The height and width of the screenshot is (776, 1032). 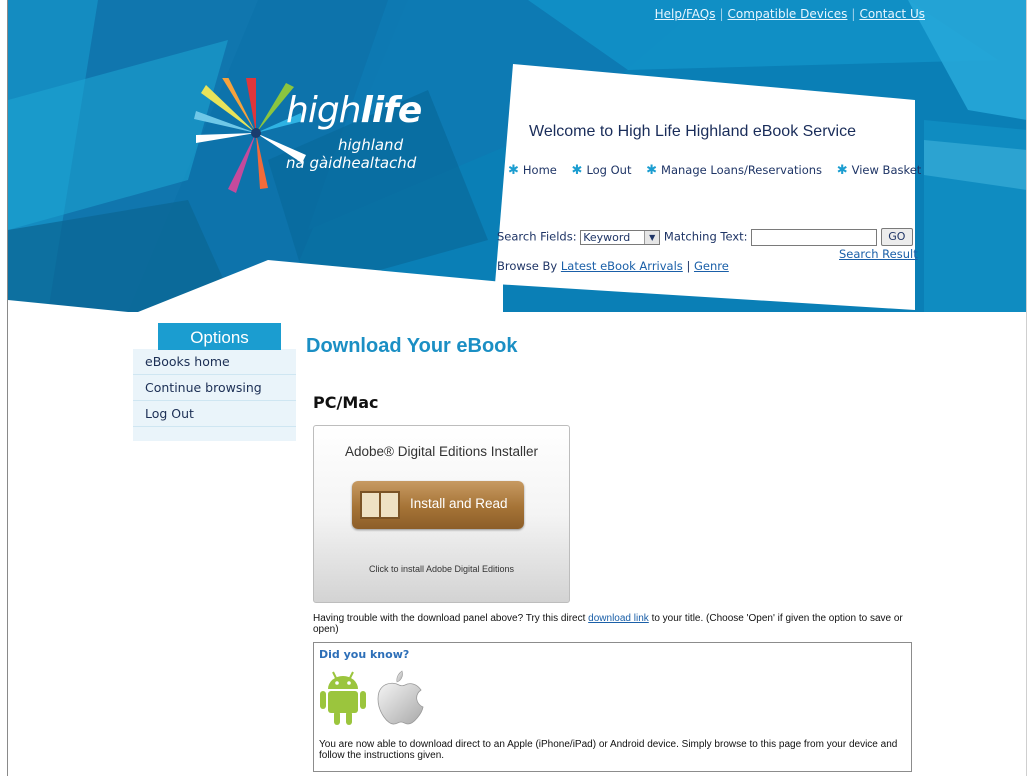 What do you see at coordinates (537, 236) in the screenshot?
I see `search-fields-label: Search Fields:` at bounding box center [537, 236].